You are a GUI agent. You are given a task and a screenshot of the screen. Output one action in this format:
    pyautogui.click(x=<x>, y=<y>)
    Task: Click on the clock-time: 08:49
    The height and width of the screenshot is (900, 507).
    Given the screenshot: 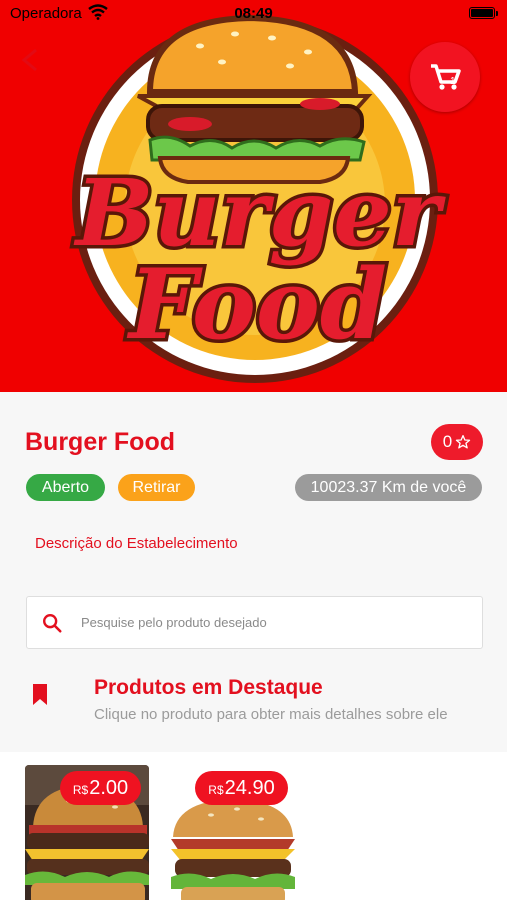 What is the action you would take?
    pyautogui.click(x=253, y=13)
    